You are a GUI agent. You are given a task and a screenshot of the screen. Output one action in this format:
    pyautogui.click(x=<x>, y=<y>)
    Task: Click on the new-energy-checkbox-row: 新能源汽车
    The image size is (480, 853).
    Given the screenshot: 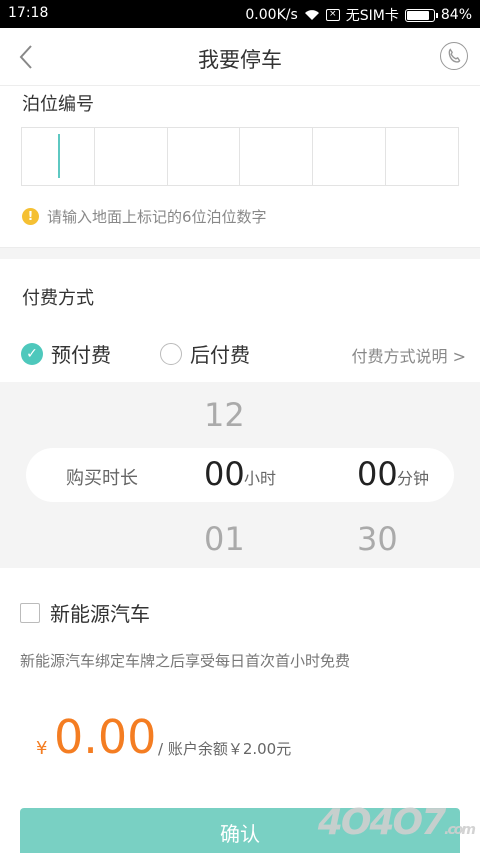 What is the action you would take?
    pyautogui.click(x=85, y=612)
    